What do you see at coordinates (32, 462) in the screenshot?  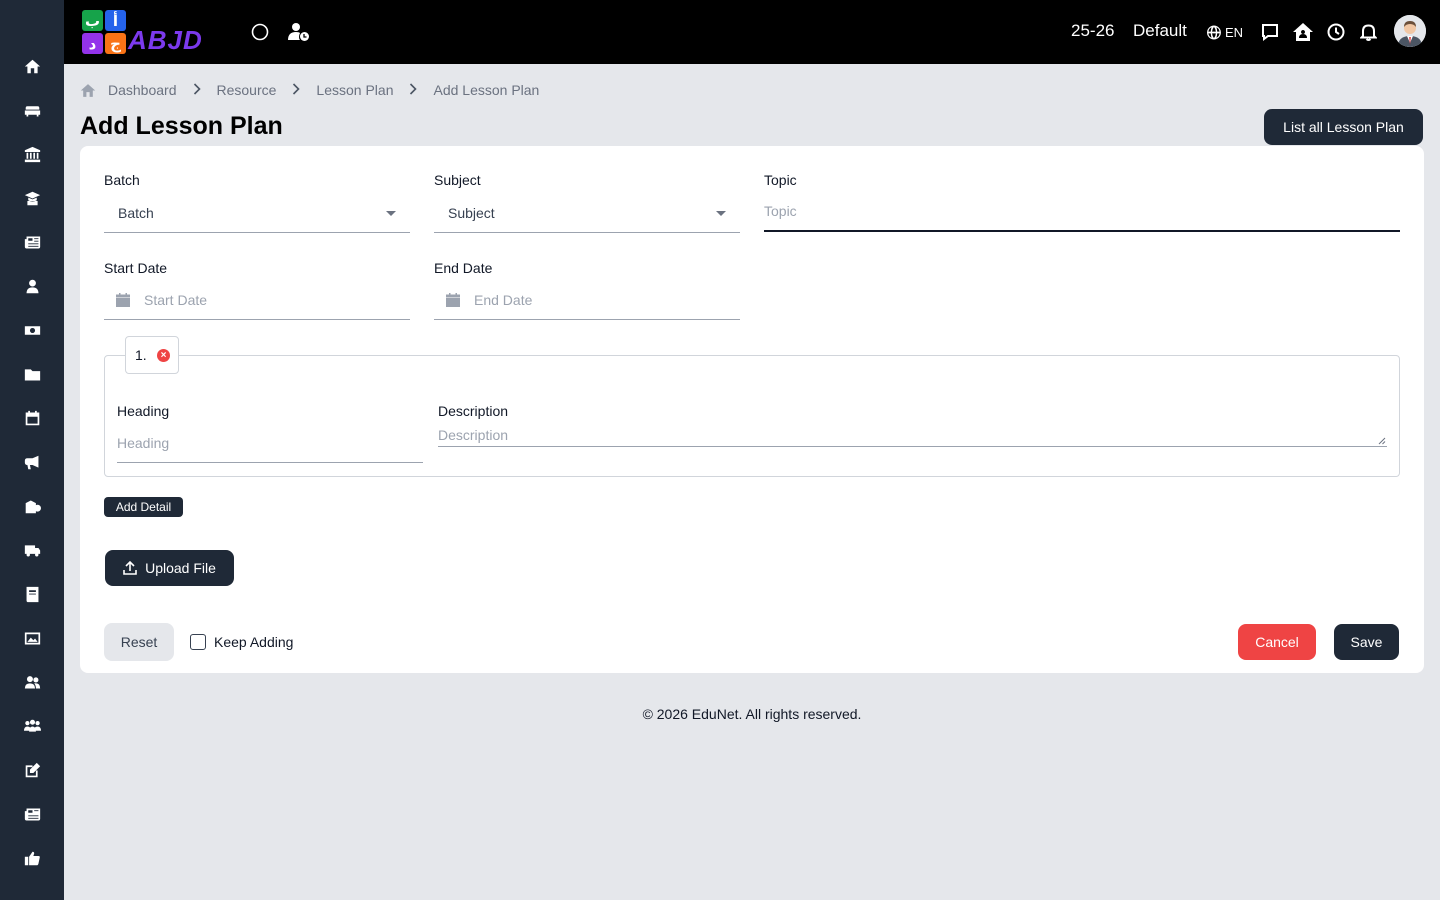 I see `megaphone-icon` at bounding box center [32, 462].